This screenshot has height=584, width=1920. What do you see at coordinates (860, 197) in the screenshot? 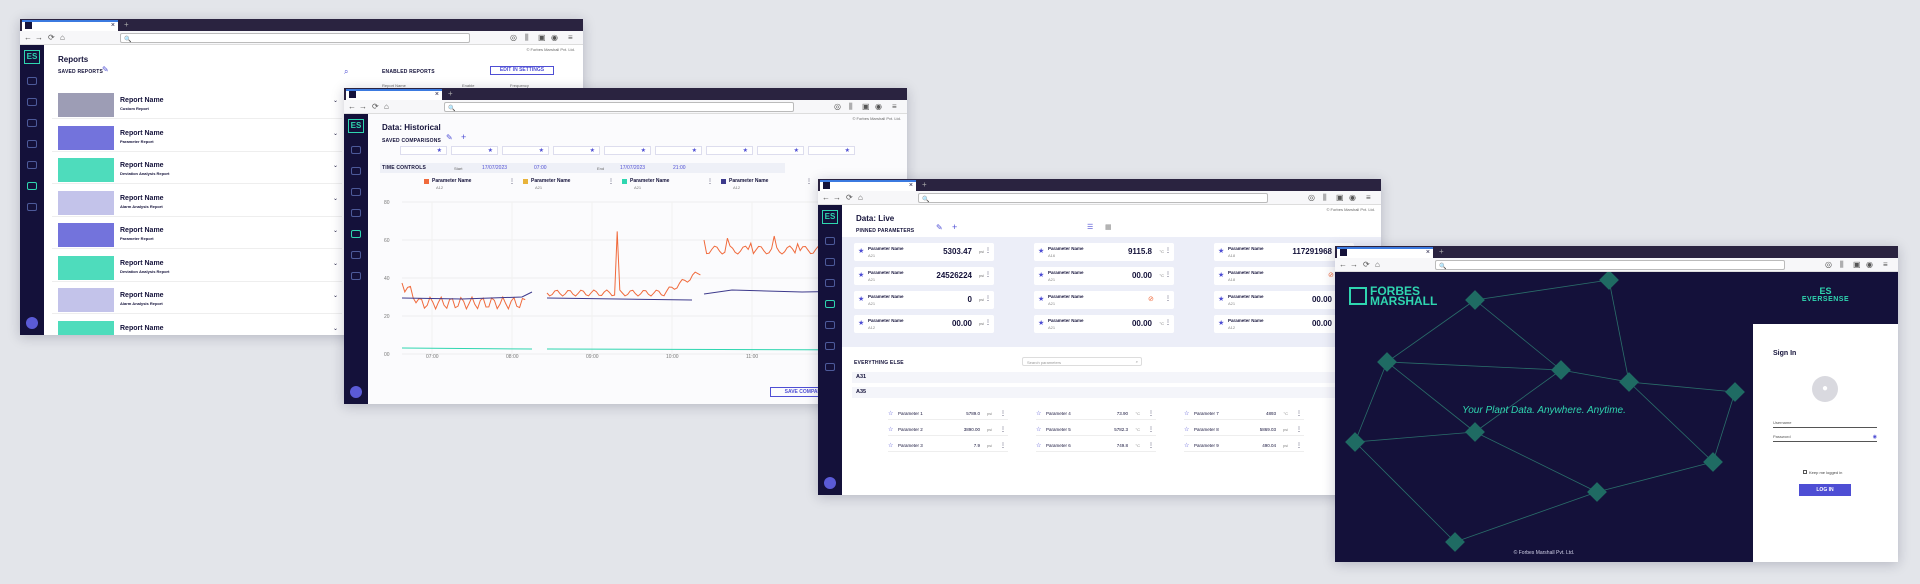
I see `home-icon: ⌂` at bounding box center [860, 197].